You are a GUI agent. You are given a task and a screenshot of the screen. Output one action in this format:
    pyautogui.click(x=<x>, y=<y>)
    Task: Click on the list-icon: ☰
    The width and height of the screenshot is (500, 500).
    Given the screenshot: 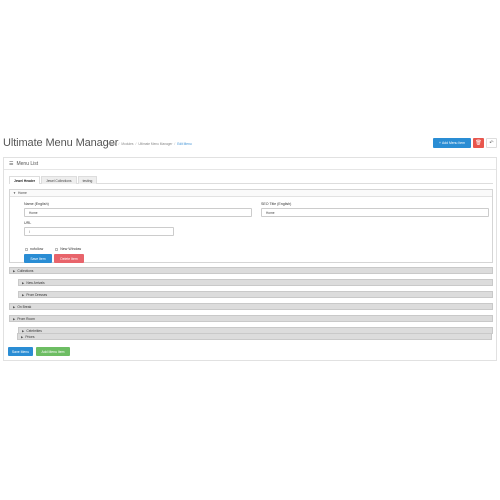 What is the action you would take?
    pyautogui.click(x=11, y=163)
    